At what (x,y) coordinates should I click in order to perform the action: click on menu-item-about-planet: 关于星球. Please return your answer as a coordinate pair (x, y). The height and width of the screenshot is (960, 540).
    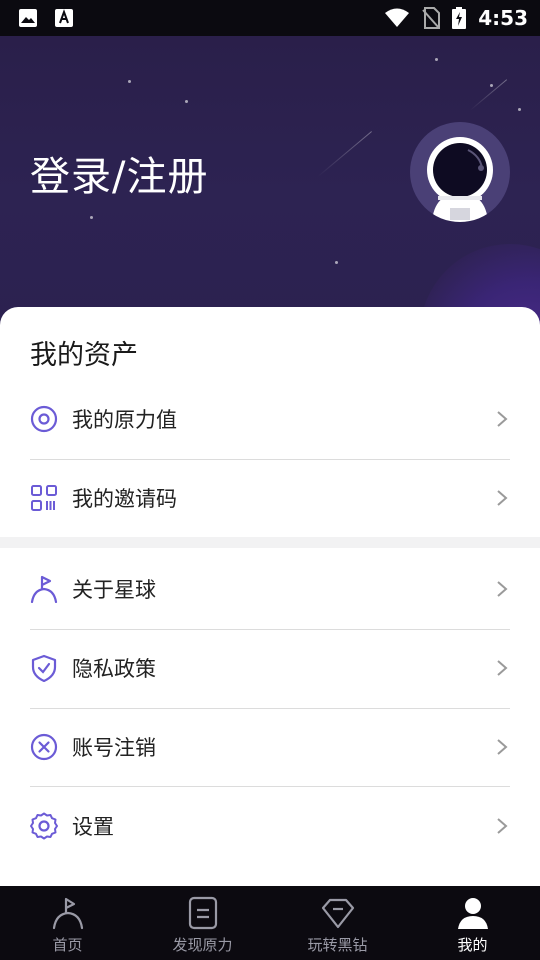
    Looking at the image, I should click on (270, 588).